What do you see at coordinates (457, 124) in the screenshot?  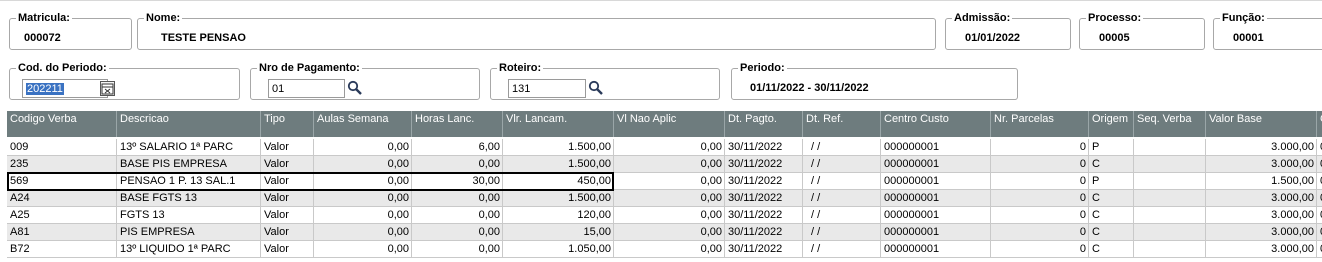 I see `col-header-horas-lanc: Horas Lanc.` at bounding box center [457, 124].